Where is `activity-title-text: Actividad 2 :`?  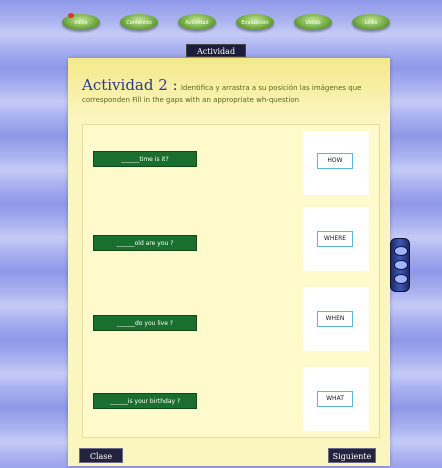 activity-title-text: Actividad 2 : is located at coordinates (130, 85).